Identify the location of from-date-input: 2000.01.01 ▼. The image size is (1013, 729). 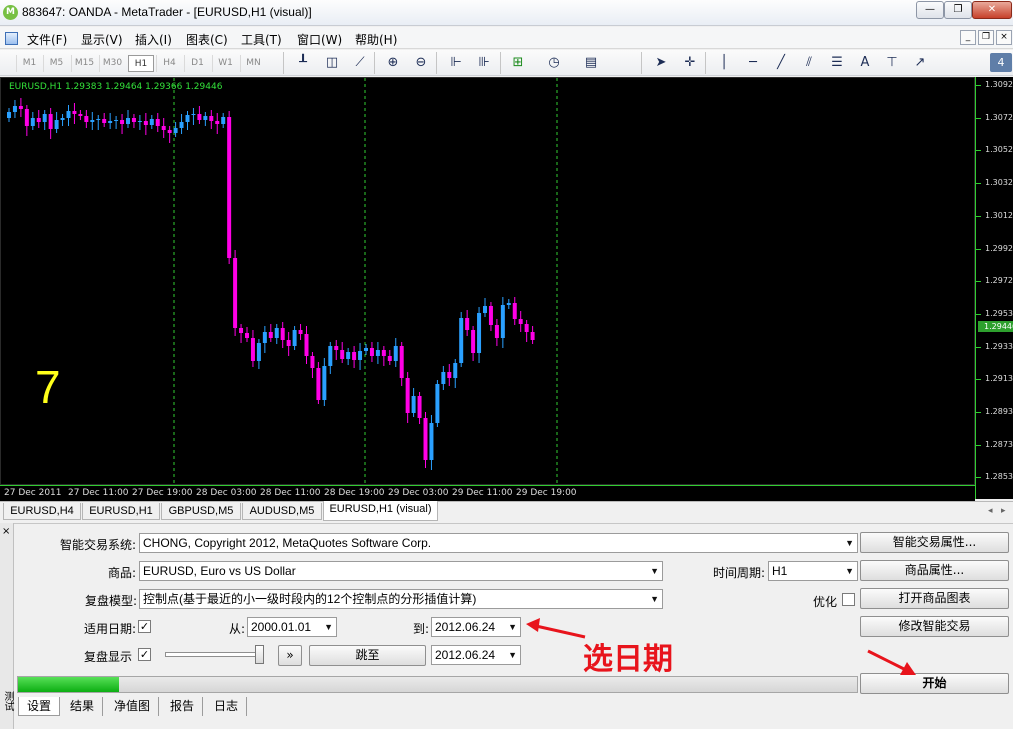
(292, 627).